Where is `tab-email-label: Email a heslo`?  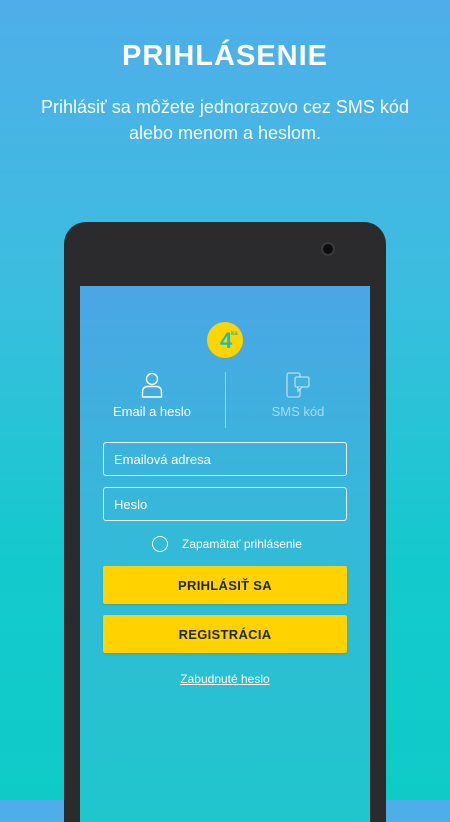 tab-email-label: Email a heslo is located at coordinates (152, 411).